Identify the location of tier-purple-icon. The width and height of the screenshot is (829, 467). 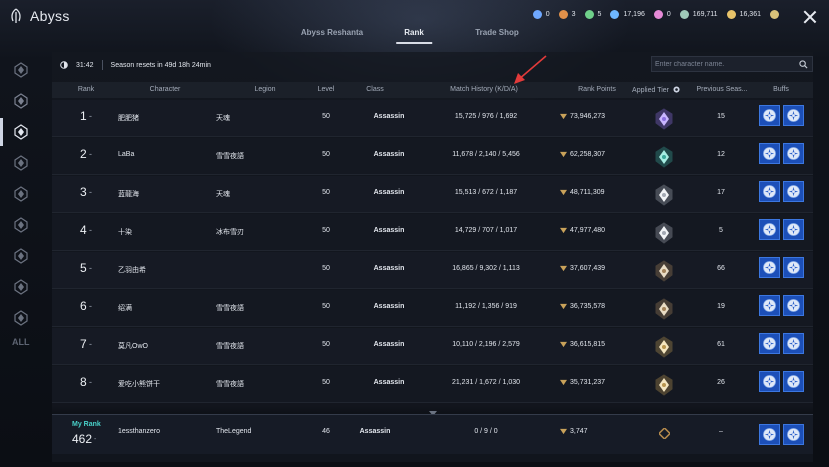
(664, 119).